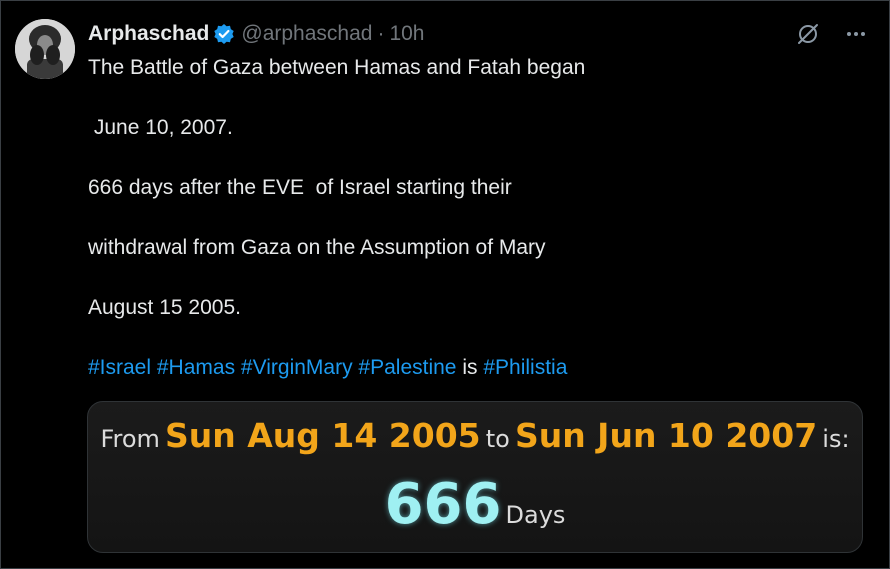  I want to click on tweet-header: Arphaschad @arphaschad · 10h, so click(256, 34).